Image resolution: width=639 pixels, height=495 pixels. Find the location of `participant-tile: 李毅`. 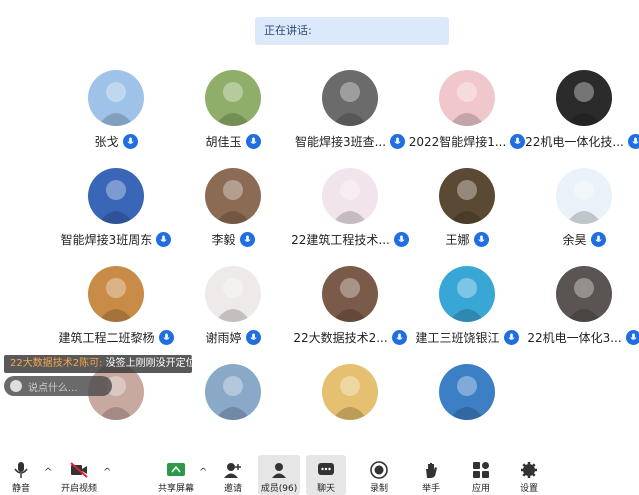

participant-tile: 李毅 is located at coordinates (233, 215).